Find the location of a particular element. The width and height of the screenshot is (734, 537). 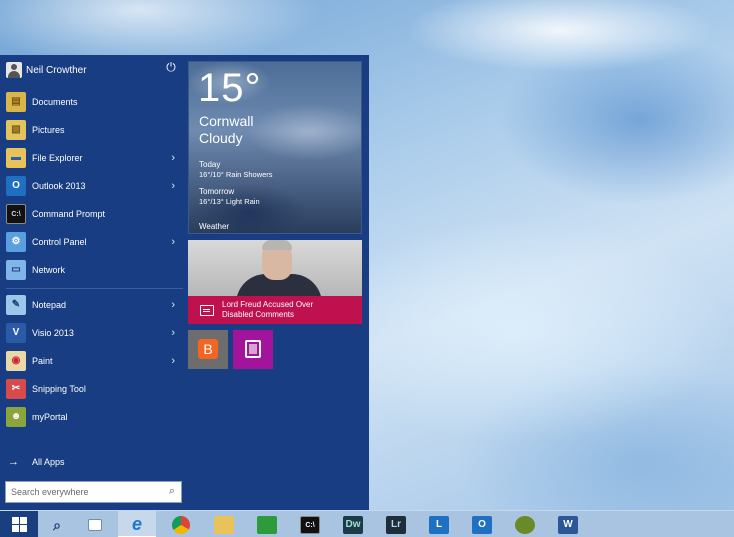

taskbar-internet-explorer: e is located at coordinates (137, 524).